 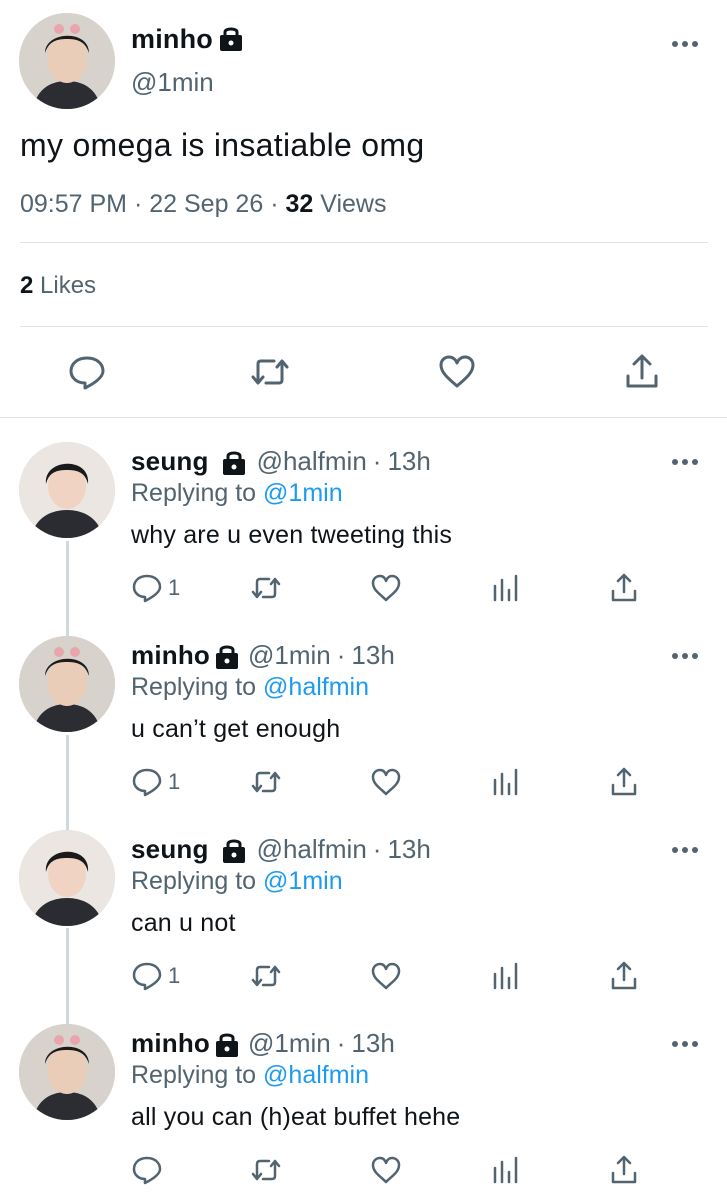 What do you see at coordinates (73, 204) in the screenshot?
I see `tweet-time: 09:57 PM` at bounding box center [73, 204].